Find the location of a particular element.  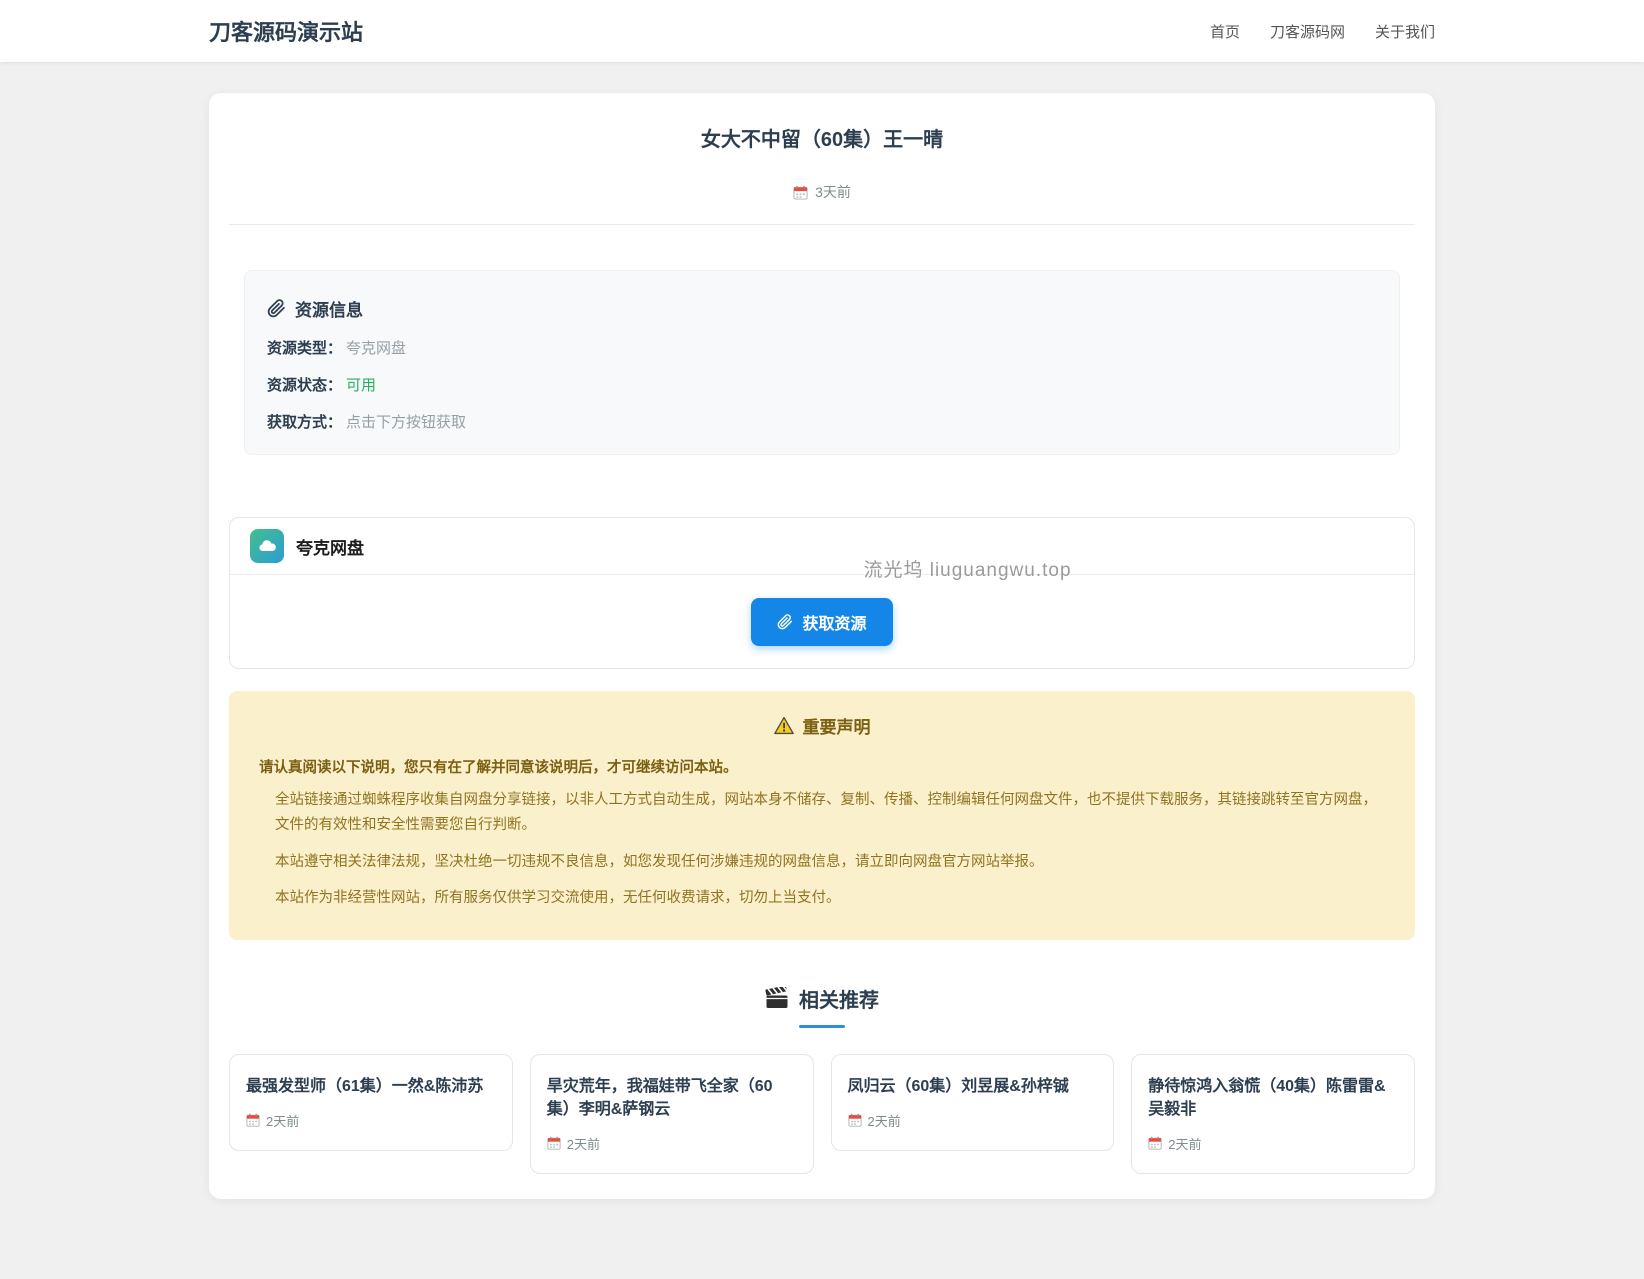

resource-type-label: 资源类型： is located at coordinates (305, 348).